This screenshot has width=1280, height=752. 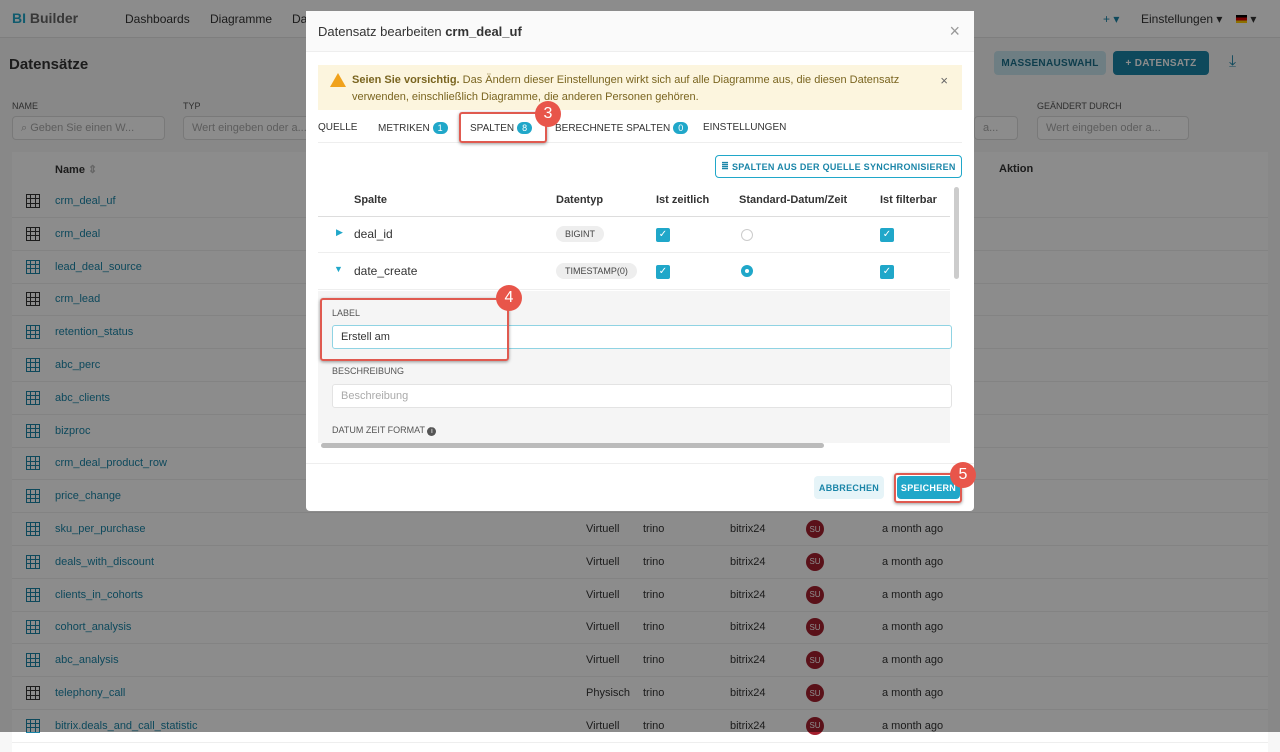 I want to click on column-name: date_create, so click(x=386, y=271).